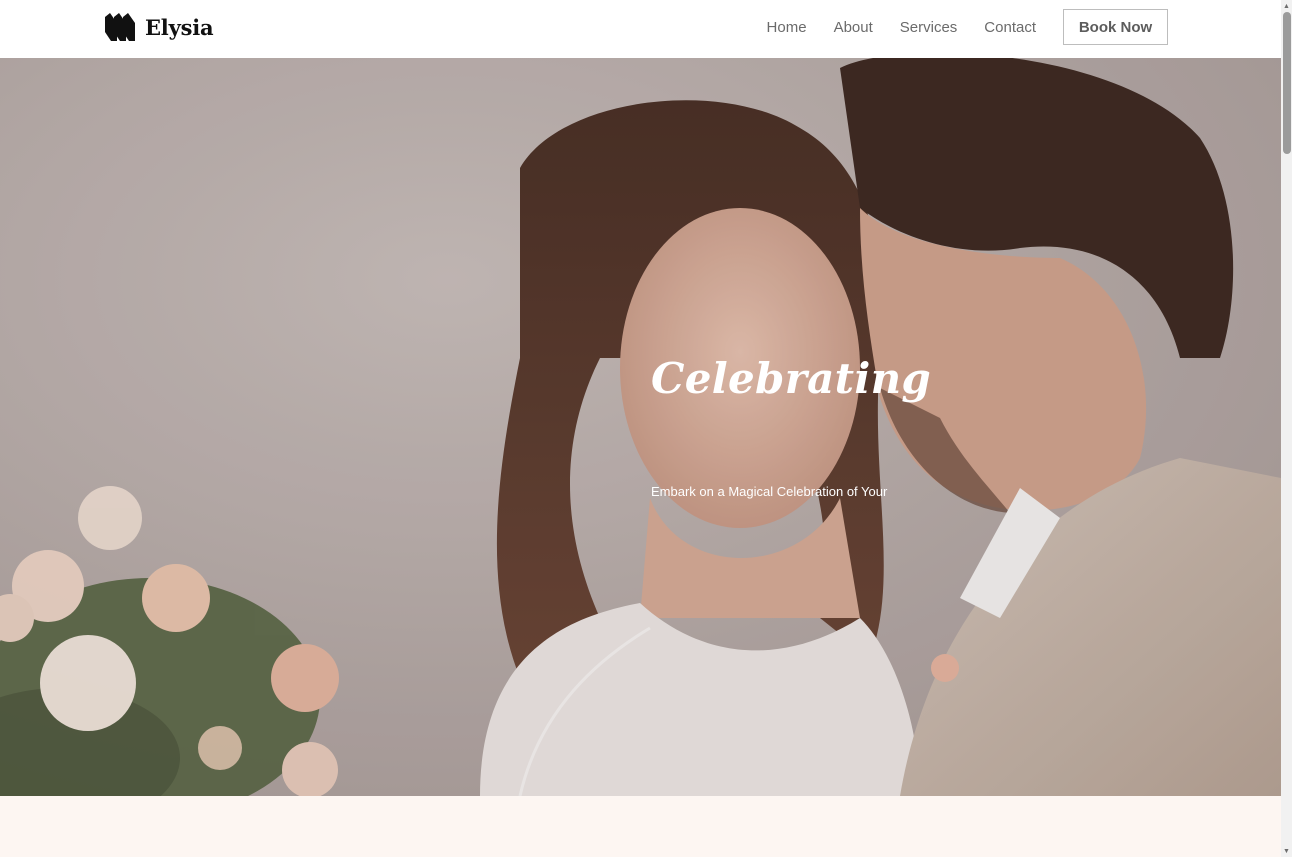 The height and width of the screenshot is (857, 1292). I want to click on nav-item-about: About, so click(853, 27).